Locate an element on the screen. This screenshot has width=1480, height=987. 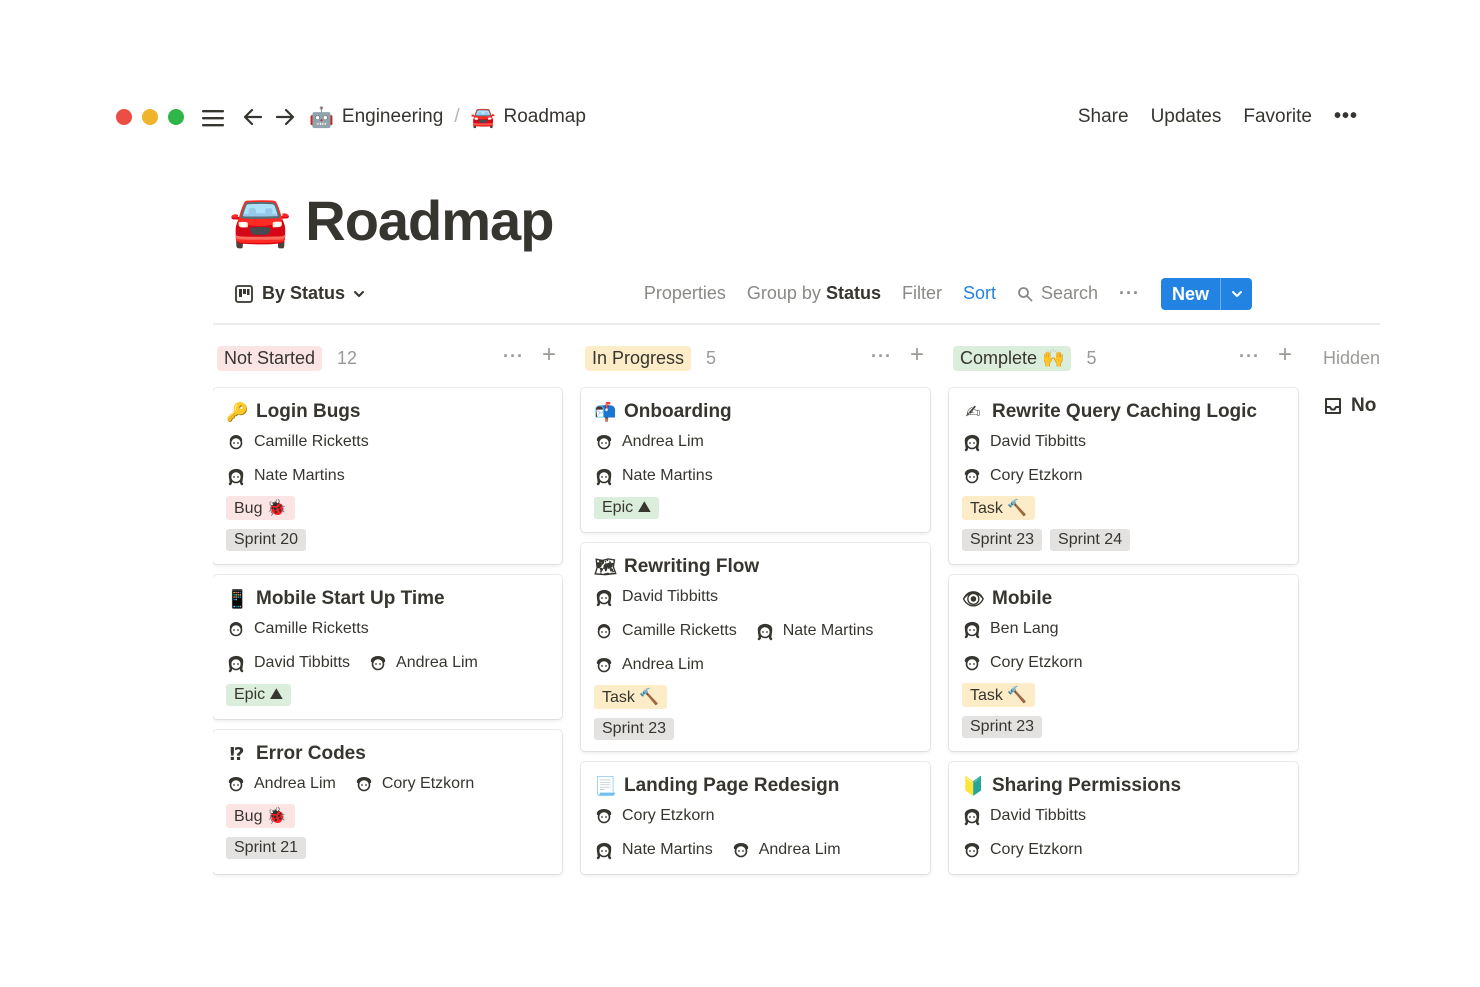
column-status-tag: In Progress is located at coordinates (638, 358).